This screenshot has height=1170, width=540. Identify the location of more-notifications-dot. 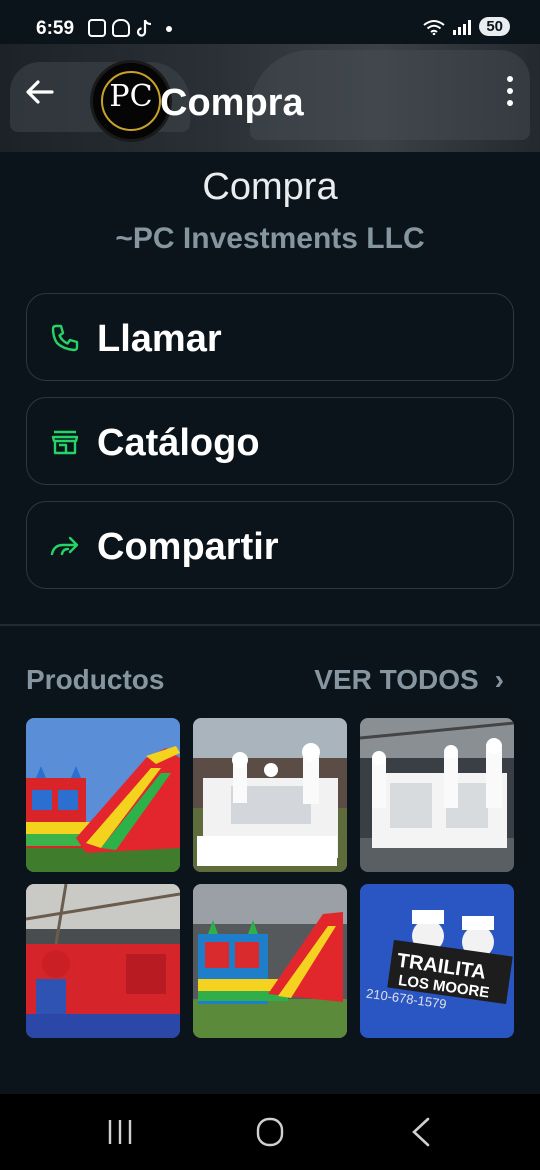
(169, 29).